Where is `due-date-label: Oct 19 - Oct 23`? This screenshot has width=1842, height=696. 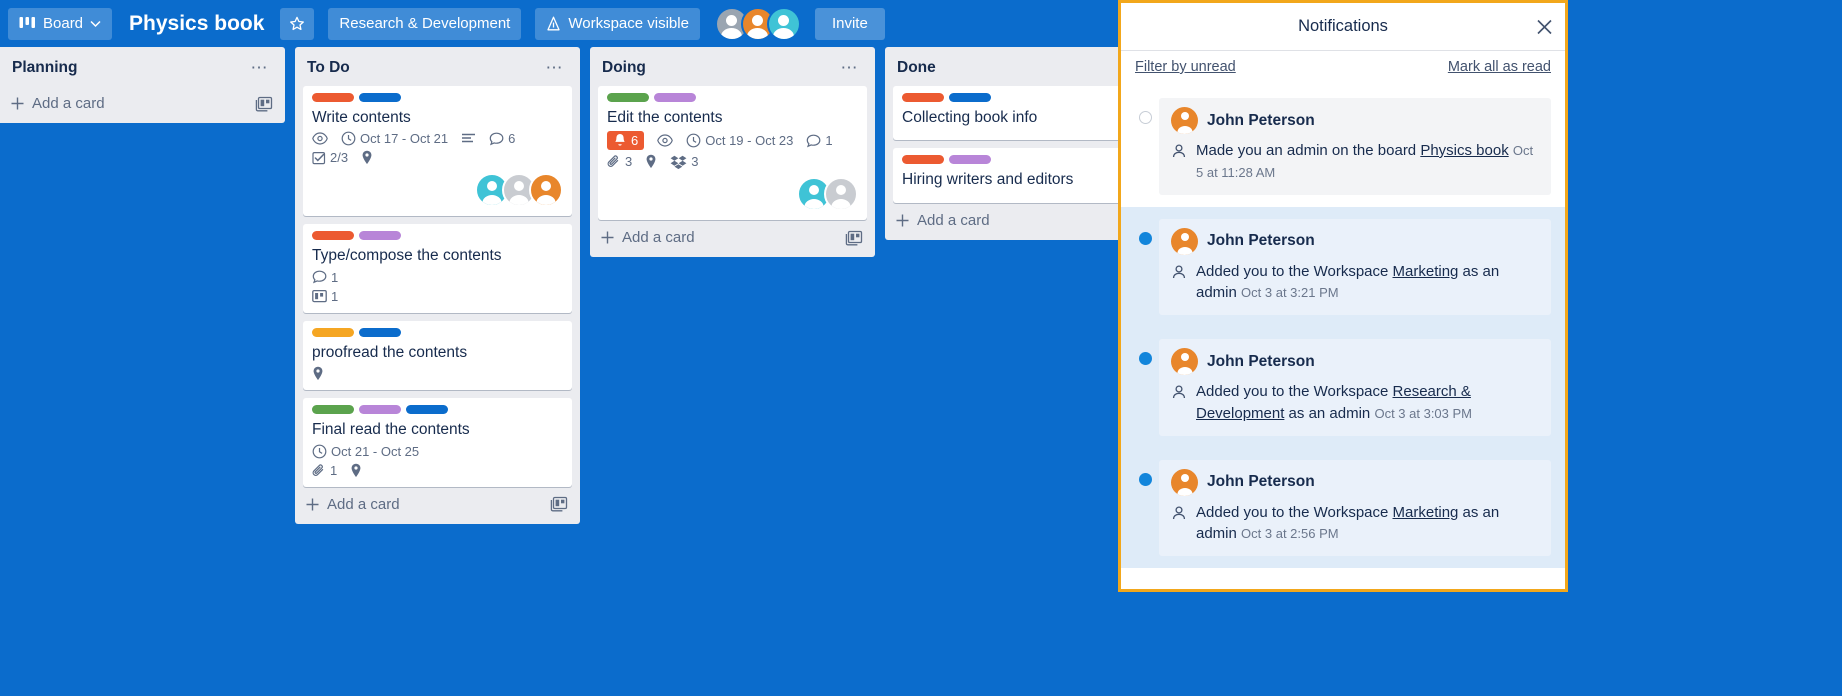
due-date-label: Oct 19 - Oct 23 is located at coordinates (749, 141).